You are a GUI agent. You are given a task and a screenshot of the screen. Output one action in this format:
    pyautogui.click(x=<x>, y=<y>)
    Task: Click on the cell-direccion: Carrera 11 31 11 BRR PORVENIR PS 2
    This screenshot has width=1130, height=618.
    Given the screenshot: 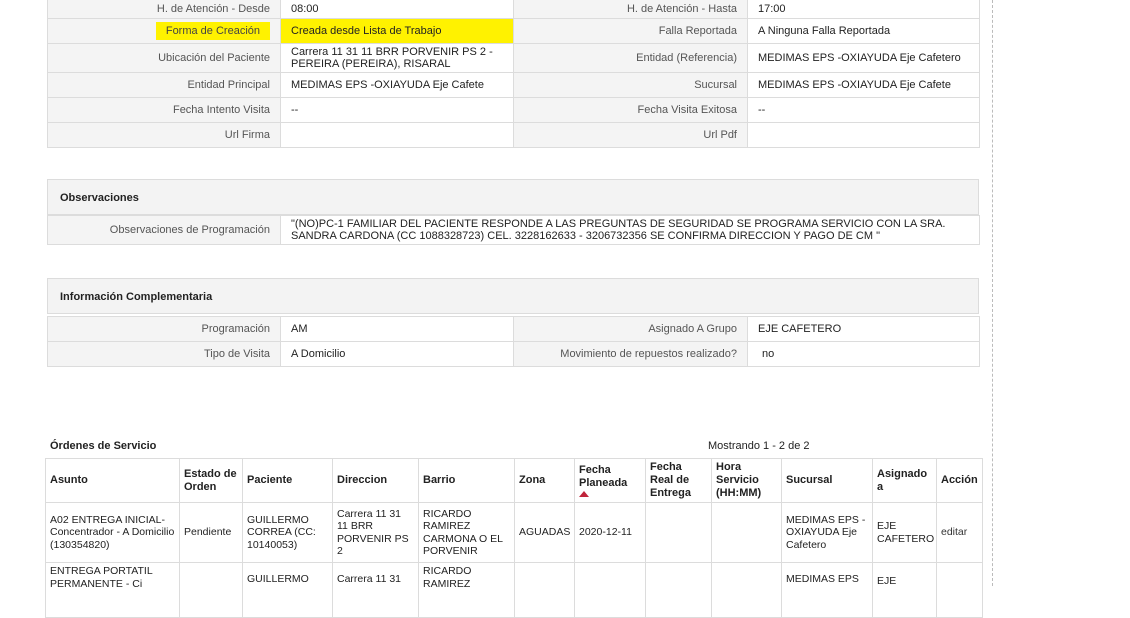 What is the action you would take?
    pyautogui.click(x=375, y=532)
    